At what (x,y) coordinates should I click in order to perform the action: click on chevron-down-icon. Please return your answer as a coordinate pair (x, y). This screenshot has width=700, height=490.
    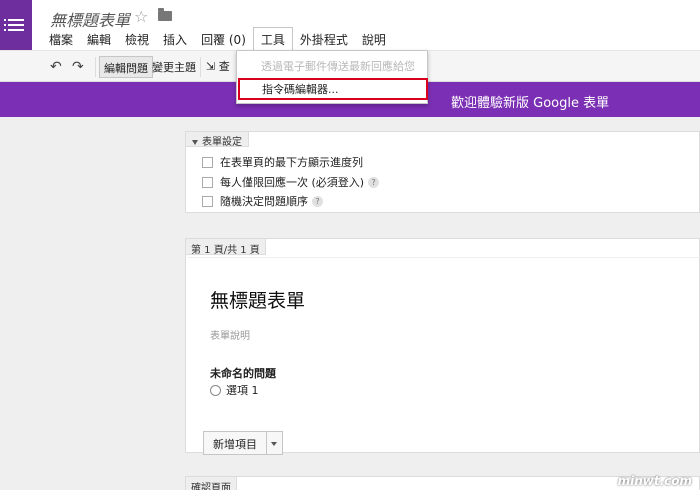
    Looking at the image, I should click on (274, 443).